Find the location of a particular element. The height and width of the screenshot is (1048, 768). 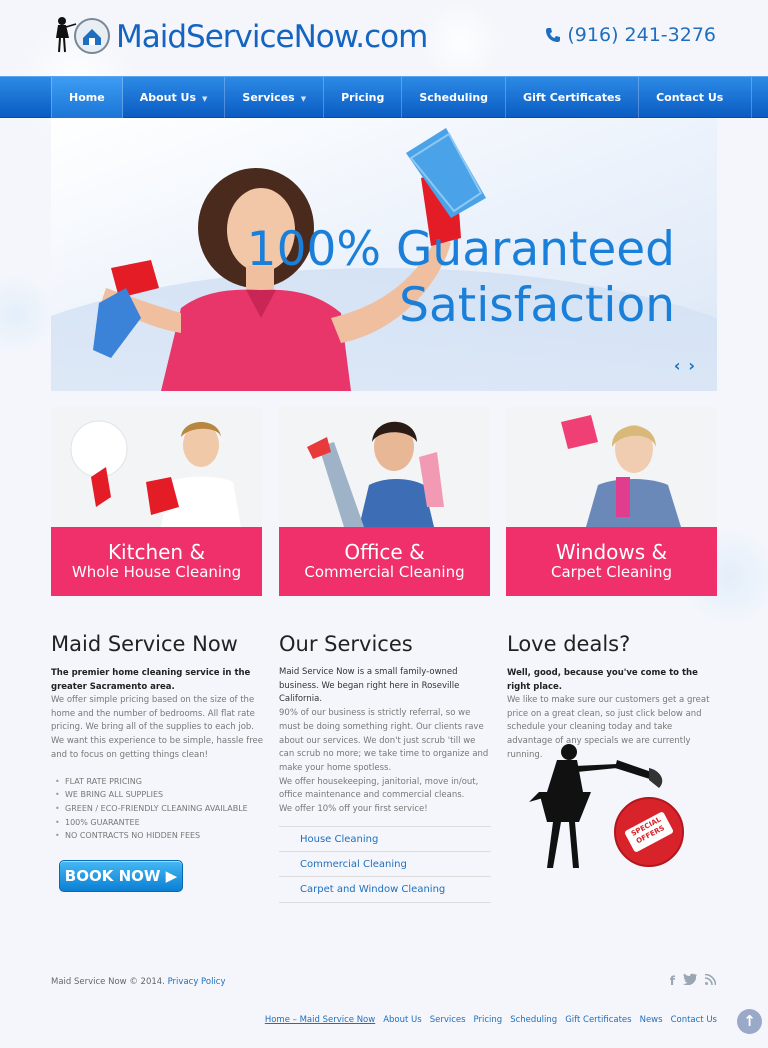

kitchen-band: Kitchen & Whole House Cleaning is located at coordinates (156, 561).